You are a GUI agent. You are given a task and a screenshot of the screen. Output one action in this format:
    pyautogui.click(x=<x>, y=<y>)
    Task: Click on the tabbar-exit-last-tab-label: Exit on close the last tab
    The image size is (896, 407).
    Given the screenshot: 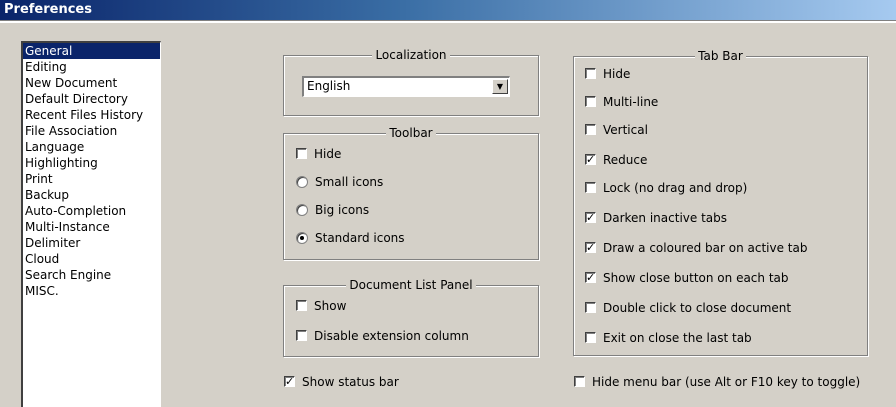 What is the action you would take?
    pyautogui.click(x=677, y=338)
    